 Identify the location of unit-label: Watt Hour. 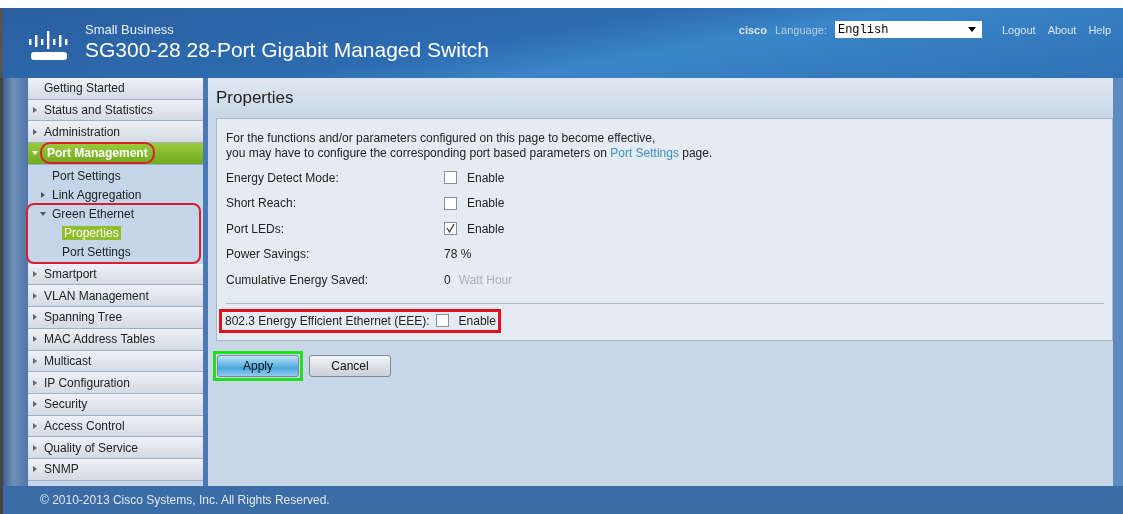
(485, 279).